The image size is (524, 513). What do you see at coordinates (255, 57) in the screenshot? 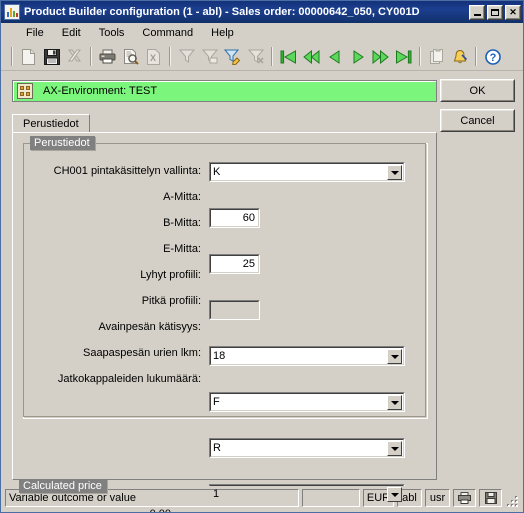
I see `remove-filter-icon` at bounding box center [255, 57].